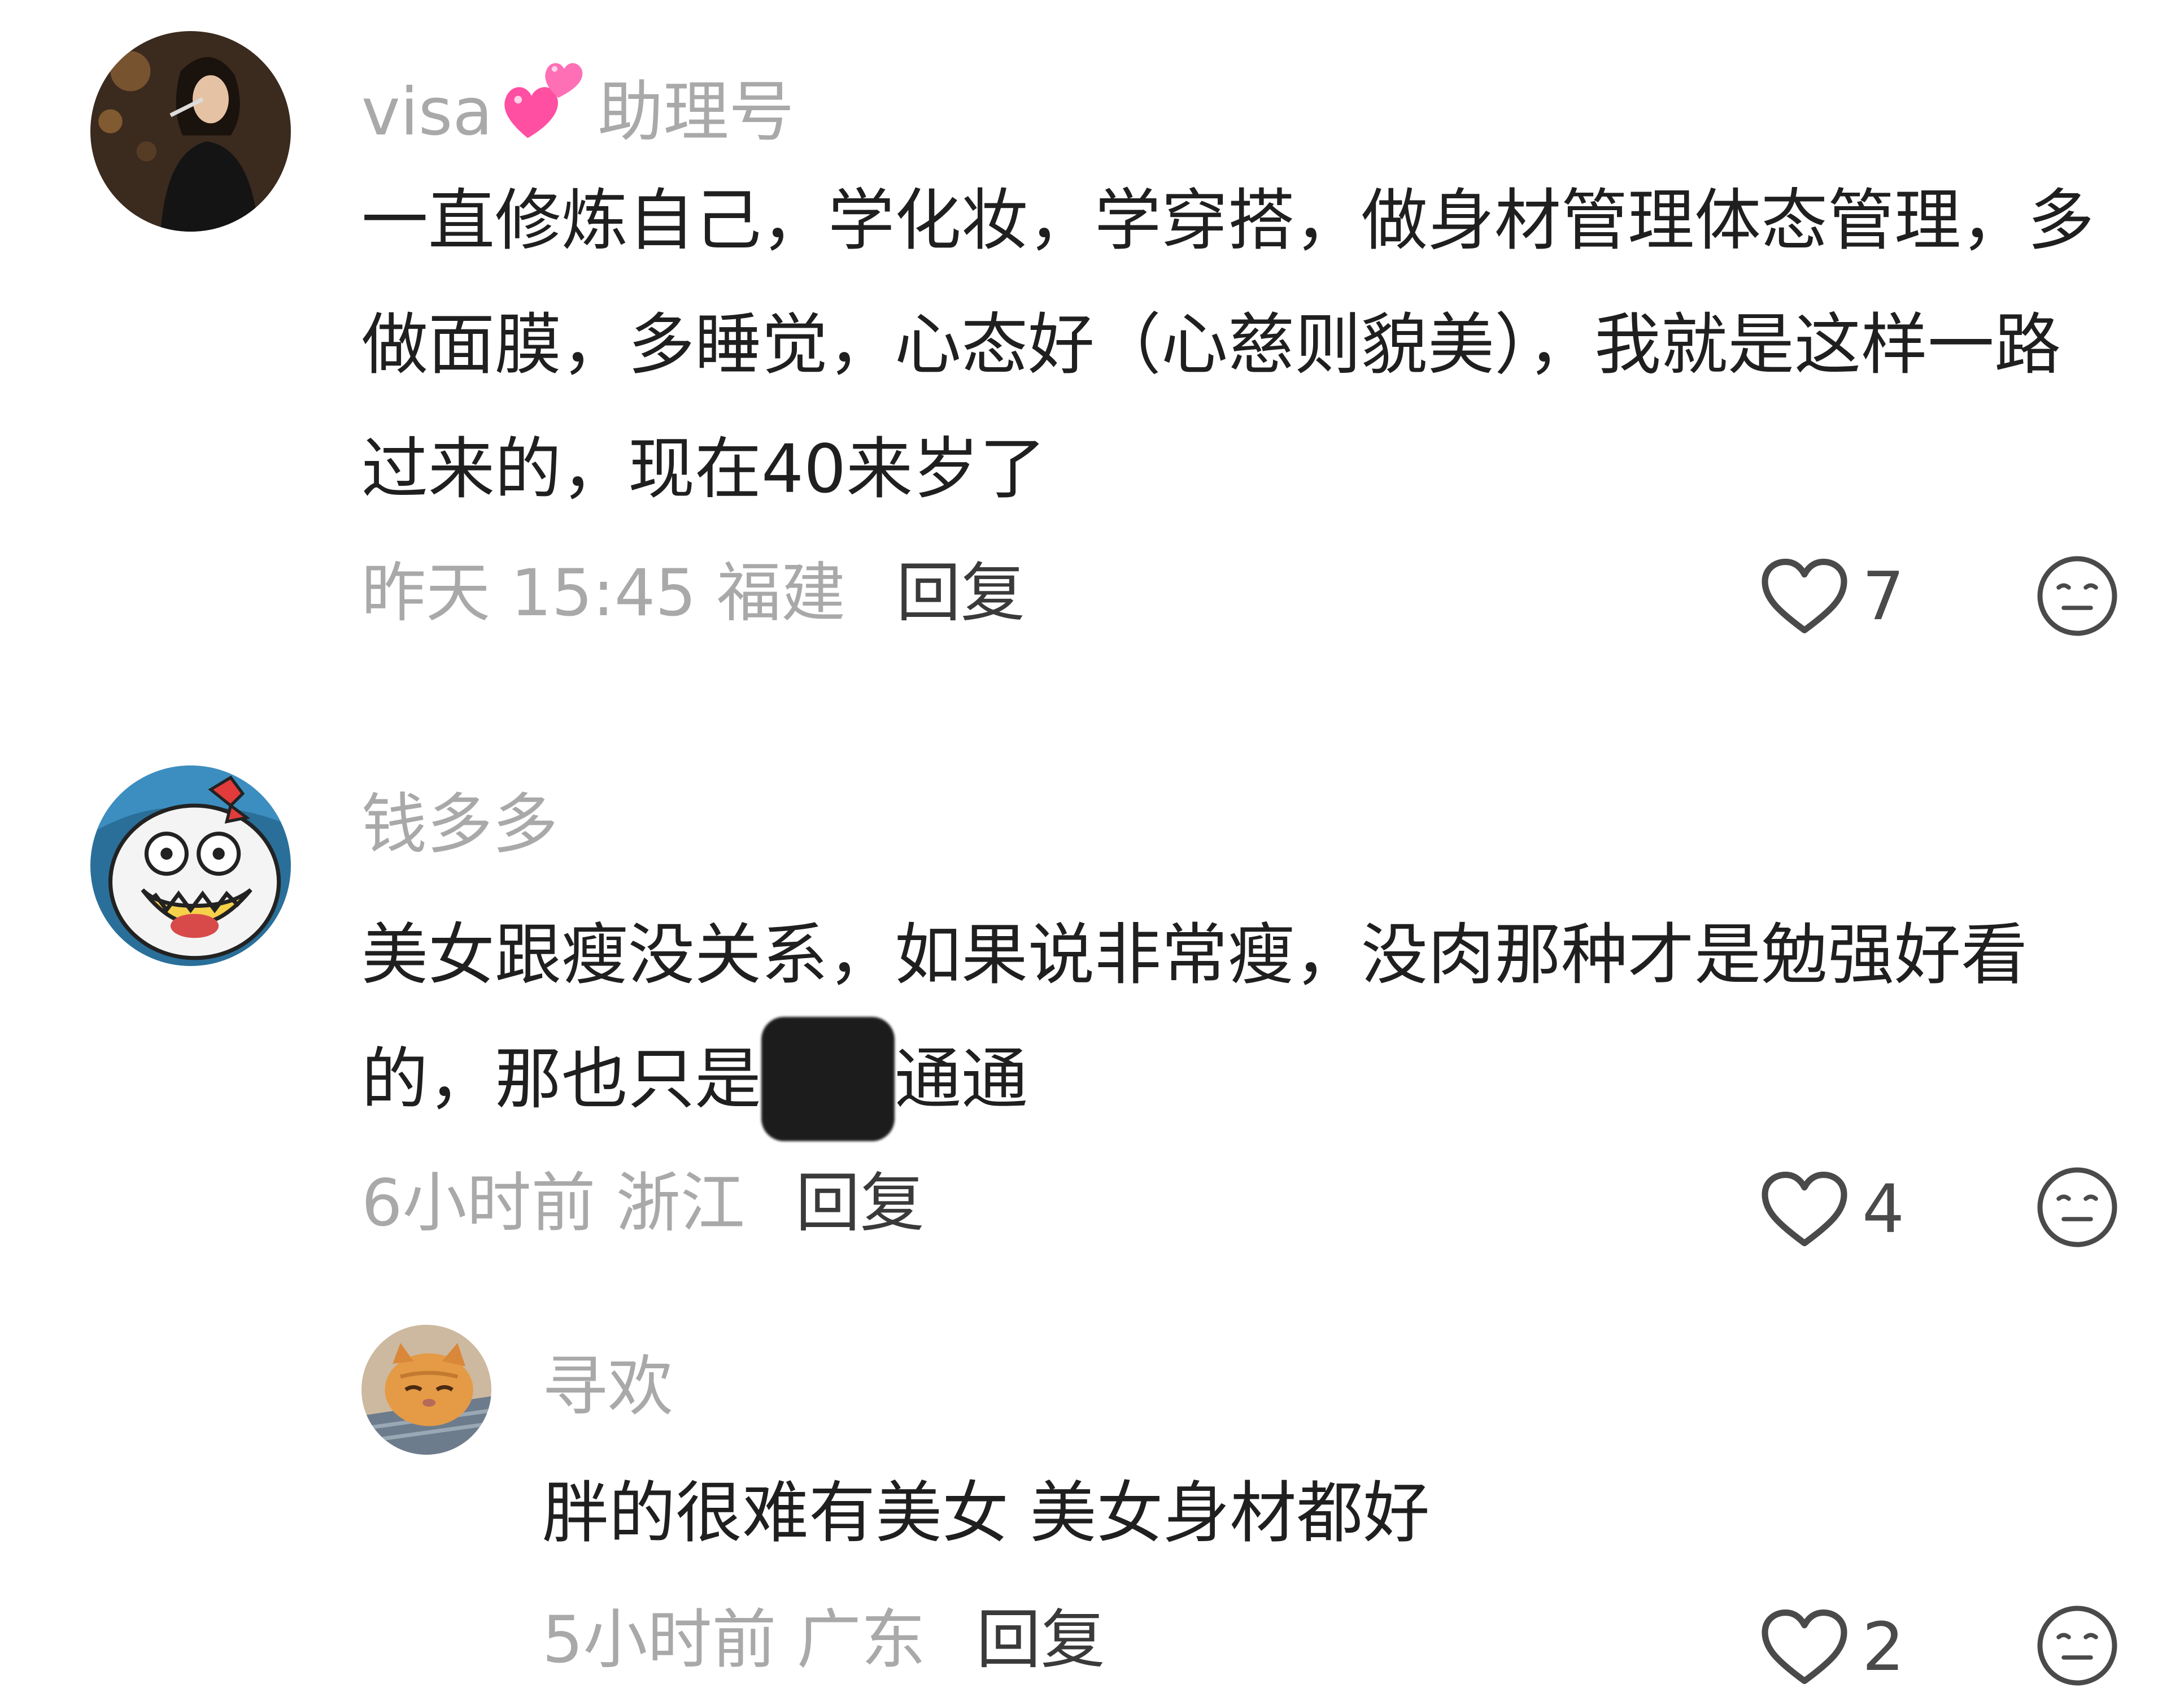 The image size is (2184, 1701). Describe the element at coordinates (545, 98) in the screenshot. I see `two-hearts-icon` at that location.